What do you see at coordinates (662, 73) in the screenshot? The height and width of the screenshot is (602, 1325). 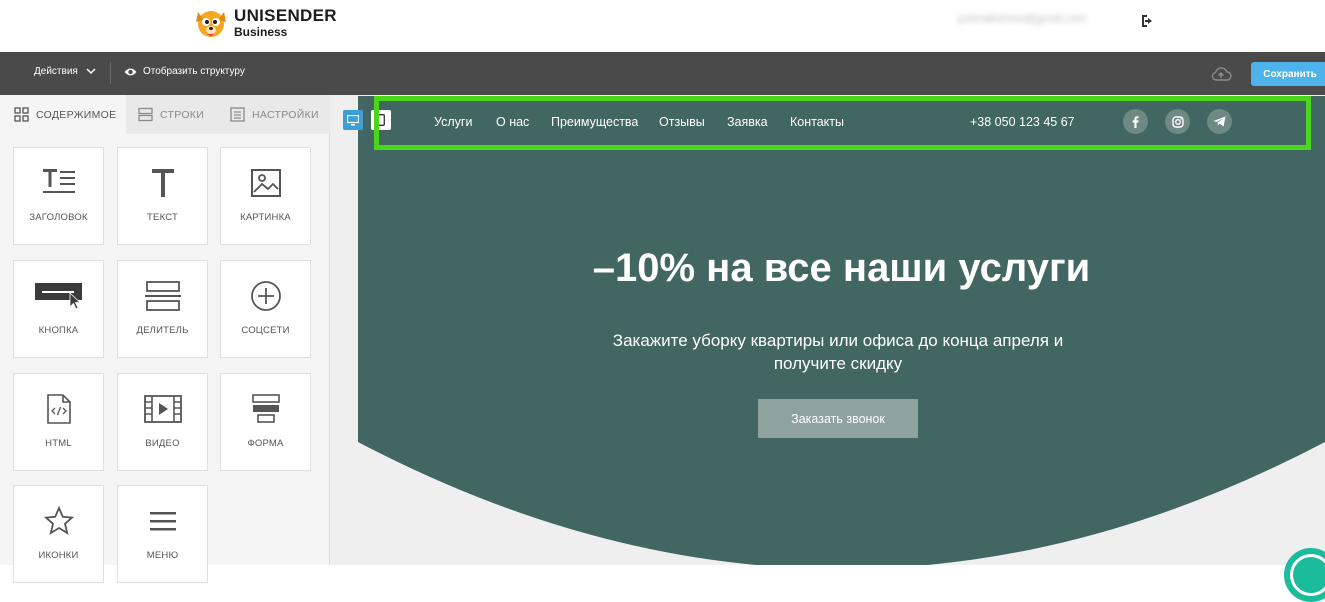 I see `editor-toolbar: Действия Отобразить структуру` at bounding box center [662, 73].